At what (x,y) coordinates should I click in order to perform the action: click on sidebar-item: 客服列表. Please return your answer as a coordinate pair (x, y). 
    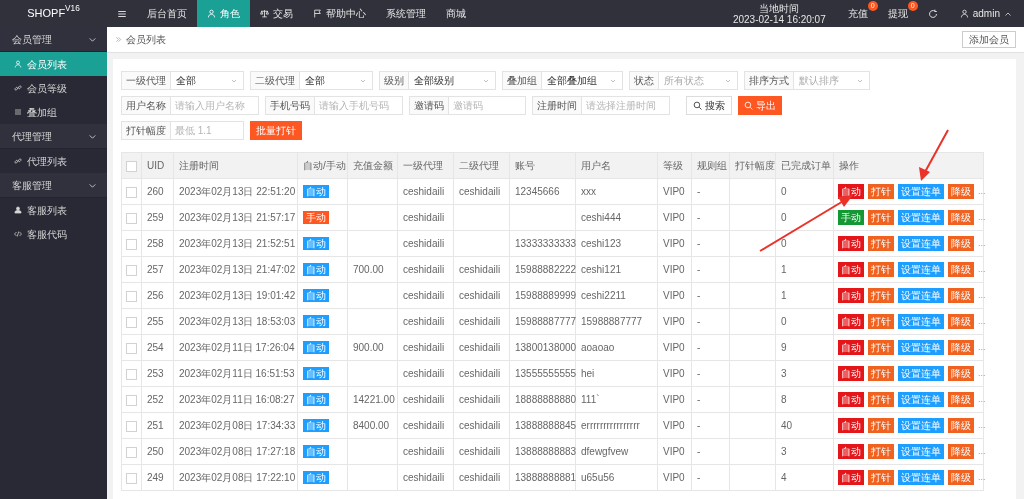
    Looking at the image, I should click on (53, 210).